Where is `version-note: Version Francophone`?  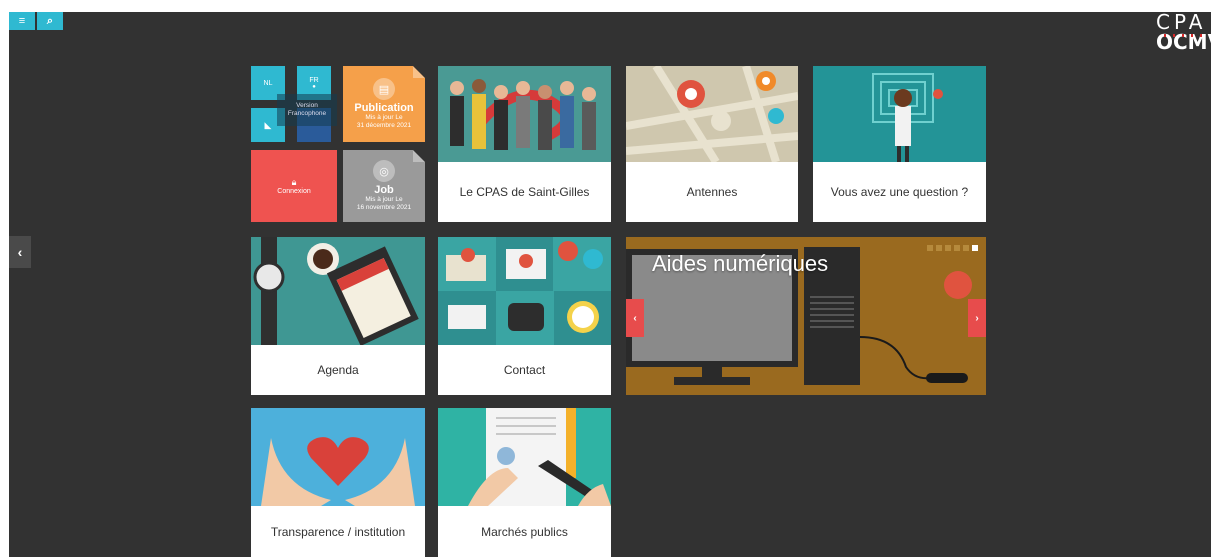
version-note: Version Francophone is located at coordinates (307, 109).